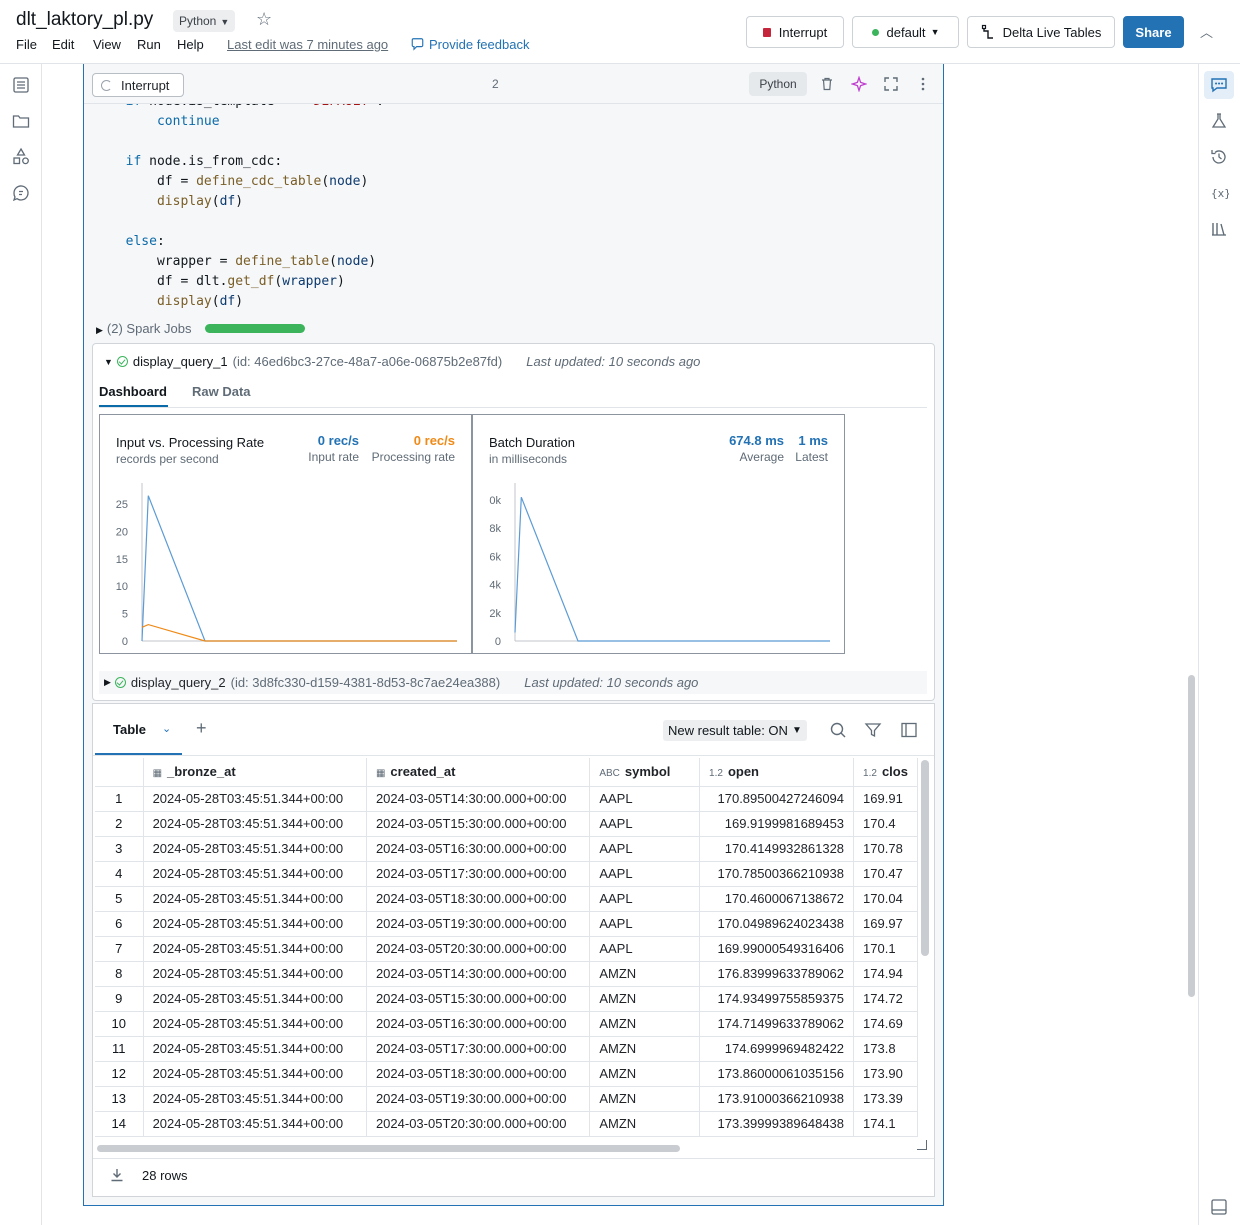 This screenshot has height=1225, width=1240. I want to click on vertical-scrollbar, so click(925, 858).